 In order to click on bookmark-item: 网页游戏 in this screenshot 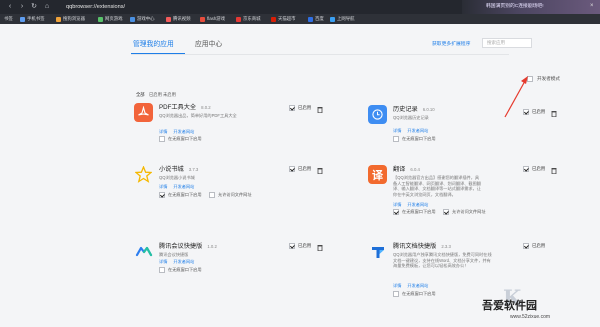, I will do `click(110, 19)`.